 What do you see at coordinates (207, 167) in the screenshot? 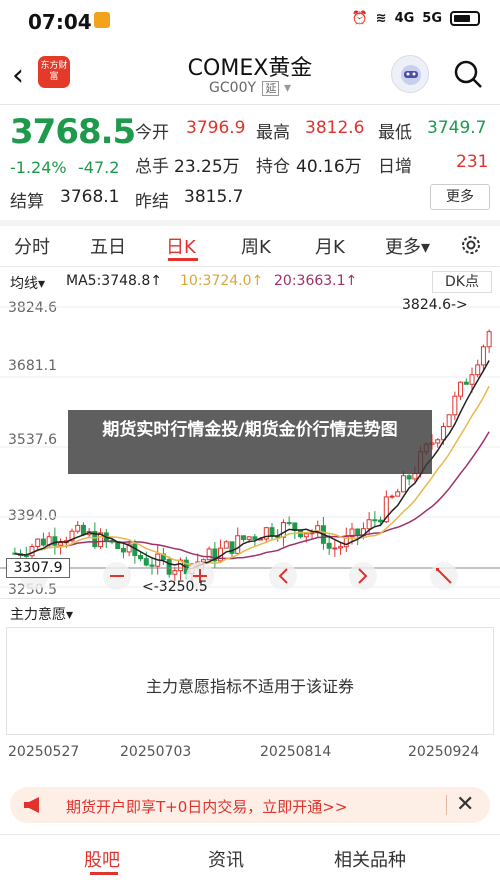
I see `volume-value: 23.25万` at bounding box center [207, 167].